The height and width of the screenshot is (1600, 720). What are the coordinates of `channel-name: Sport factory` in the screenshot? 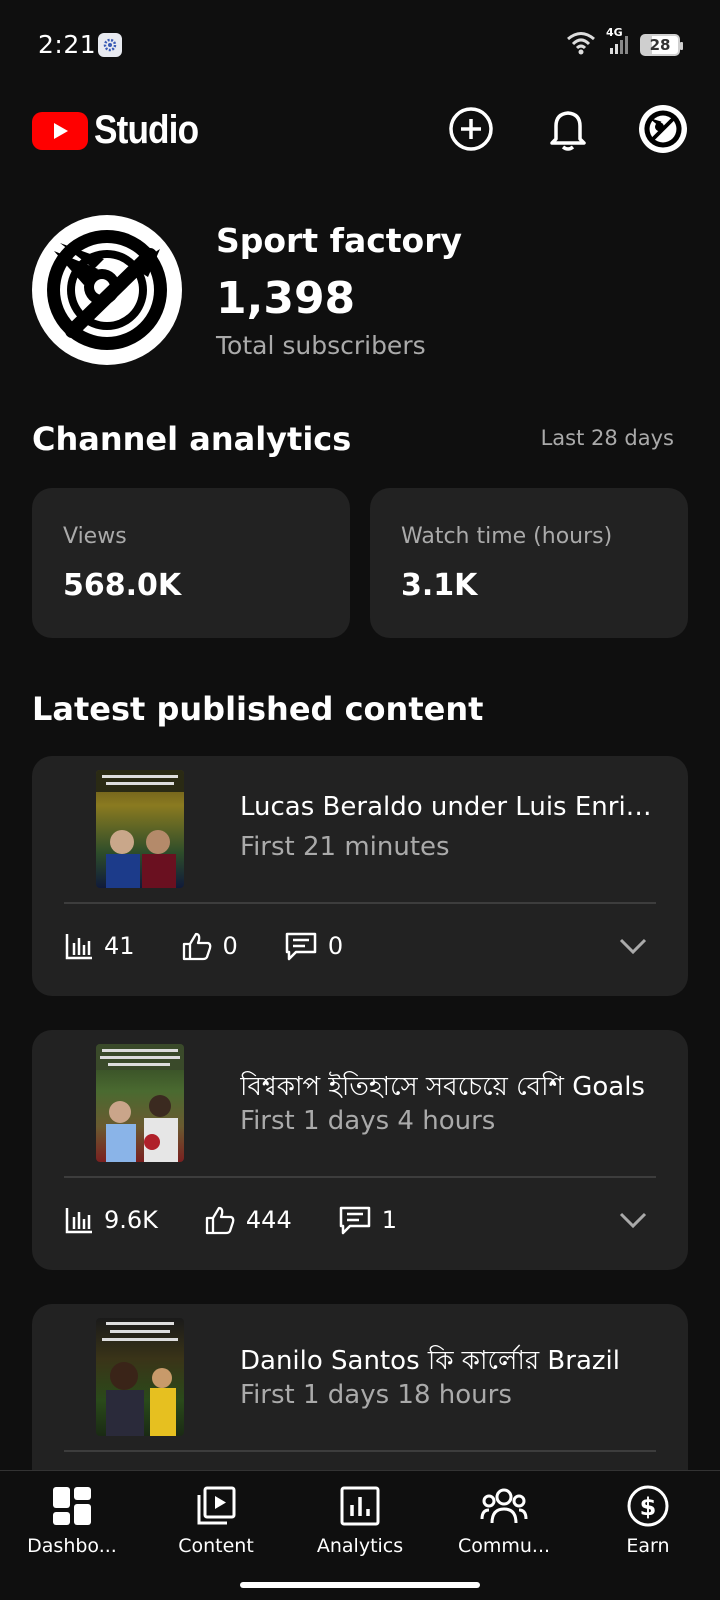 It's located at (339, 240).